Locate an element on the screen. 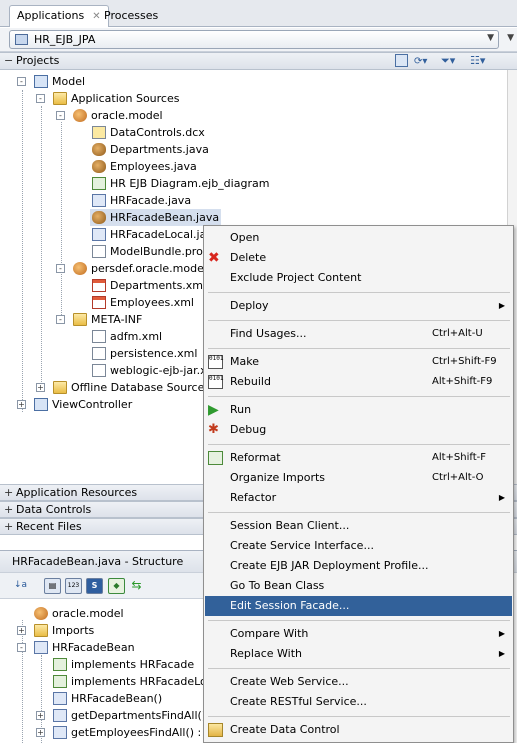 The image size is (517, 743). menu-item-exclude-project-content: Exclude Project Content is located at coordinates (358, 278).